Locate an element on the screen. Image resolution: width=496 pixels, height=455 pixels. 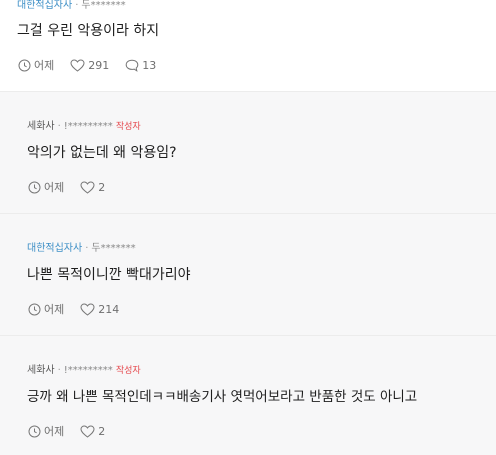
comment-text: 긍까 왜 나쁜 목적인데ㅋㅋ배송기사 엿먹어보라고 반품한 것도 아니고 is located at coordinates (222, 397).